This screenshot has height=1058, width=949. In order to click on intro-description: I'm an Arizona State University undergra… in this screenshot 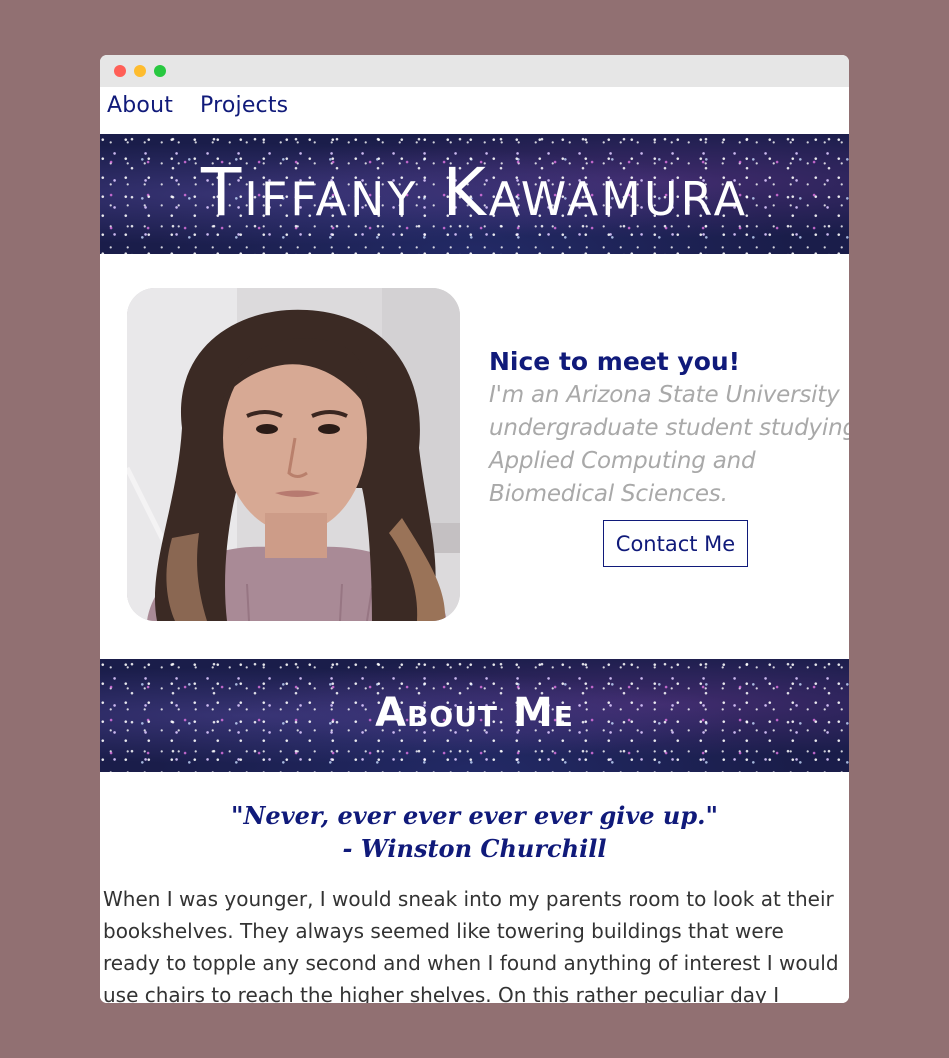, I will do `click(669, 444)`.